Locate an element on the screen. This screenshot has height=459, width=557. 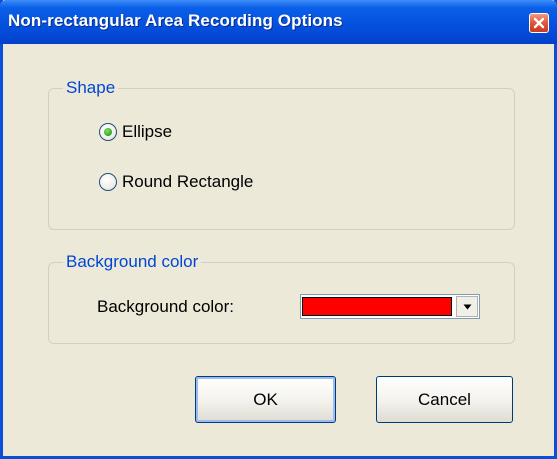
shape-group-legend: Shape is located at coordinates (91, 88).